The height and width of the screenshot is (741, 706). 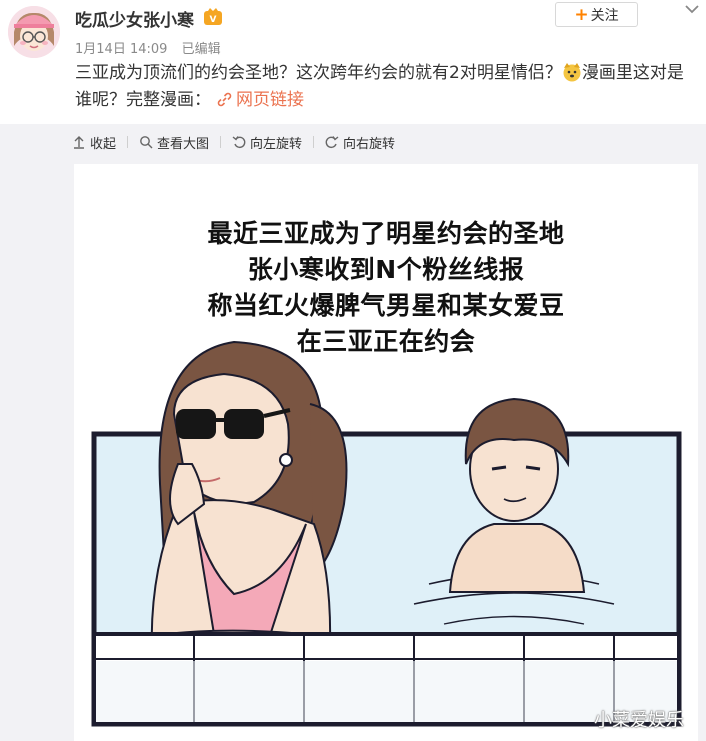 What do you see at coordinates (270, 100) in the screenshot?
I see `link-label: 网页链接` at bounding box center [270, 100].